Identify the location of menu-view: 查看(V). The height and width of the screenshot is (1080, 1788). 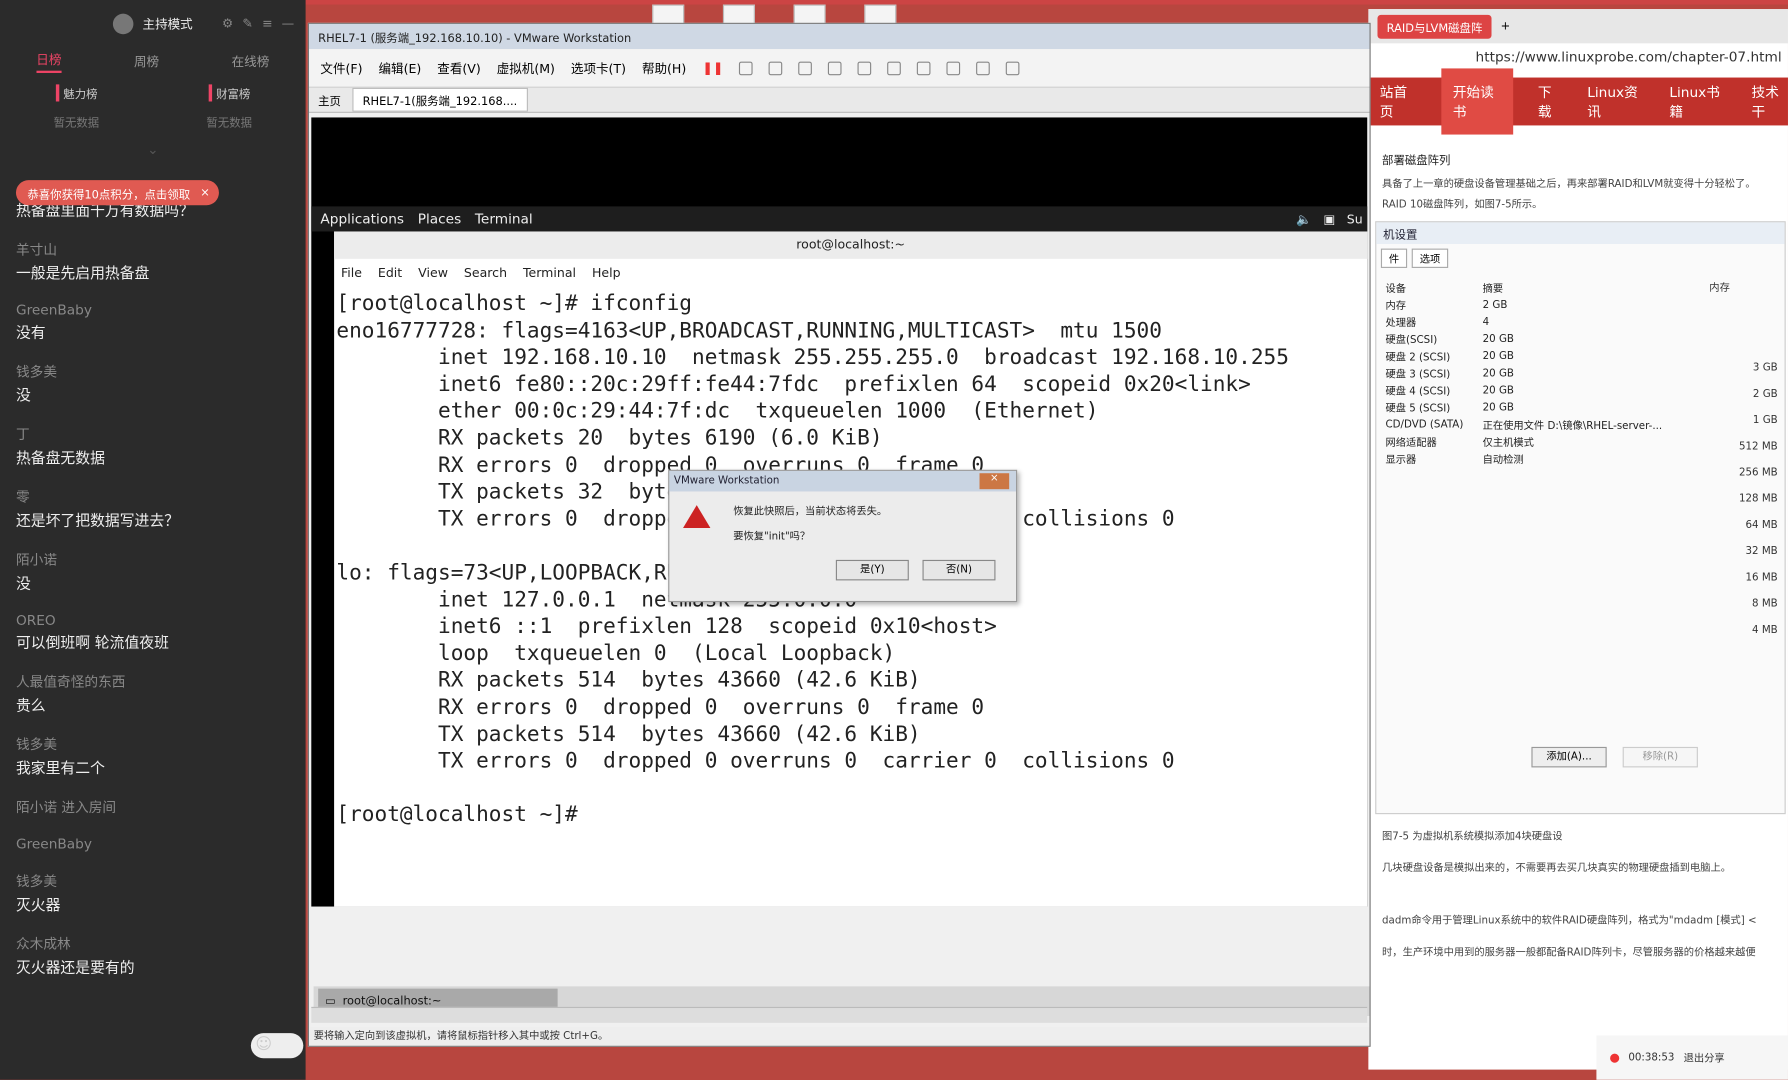
(458, 68).